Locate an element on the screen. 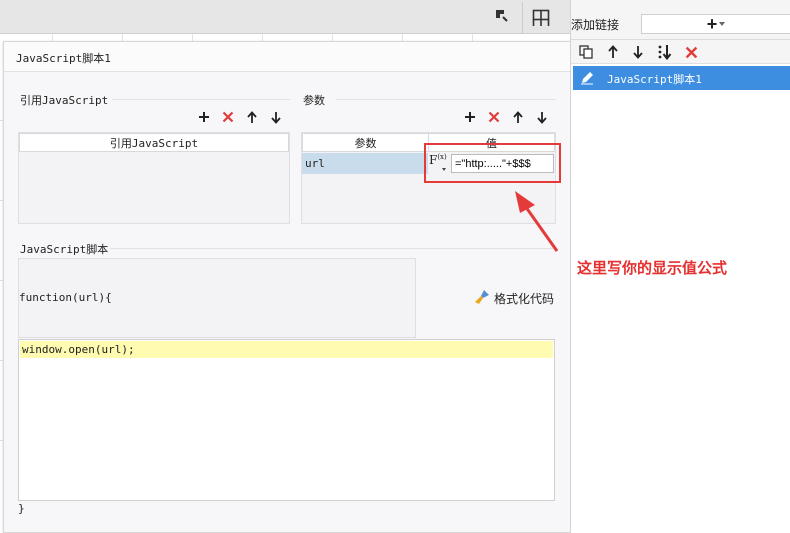  links-panel-header: 添加链接 + is located at coordinates (680, 20).